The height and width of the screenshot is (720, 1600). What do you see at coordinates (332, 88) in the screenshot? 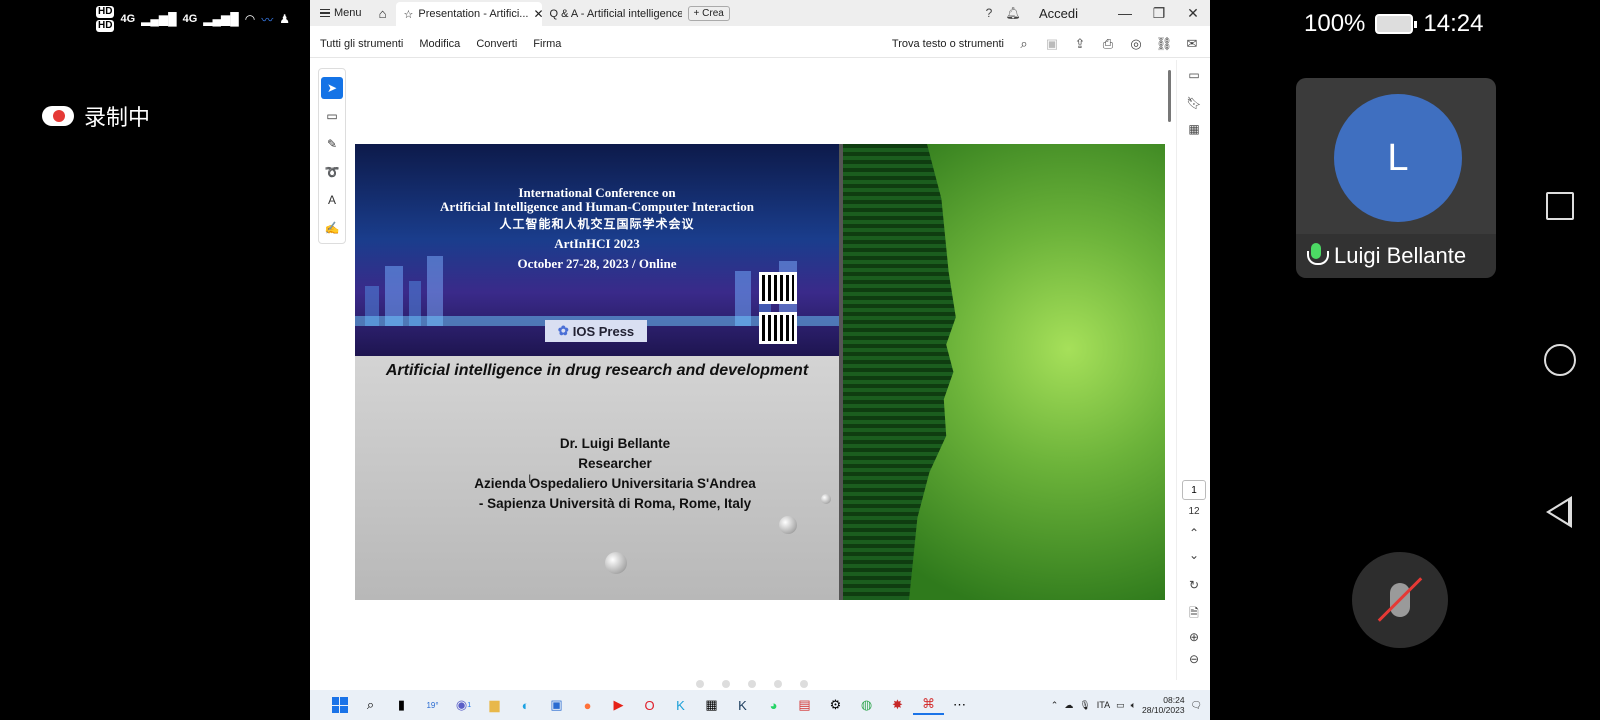
I see `select-arrow-icon: ➤` at bounding box center [332, 88].